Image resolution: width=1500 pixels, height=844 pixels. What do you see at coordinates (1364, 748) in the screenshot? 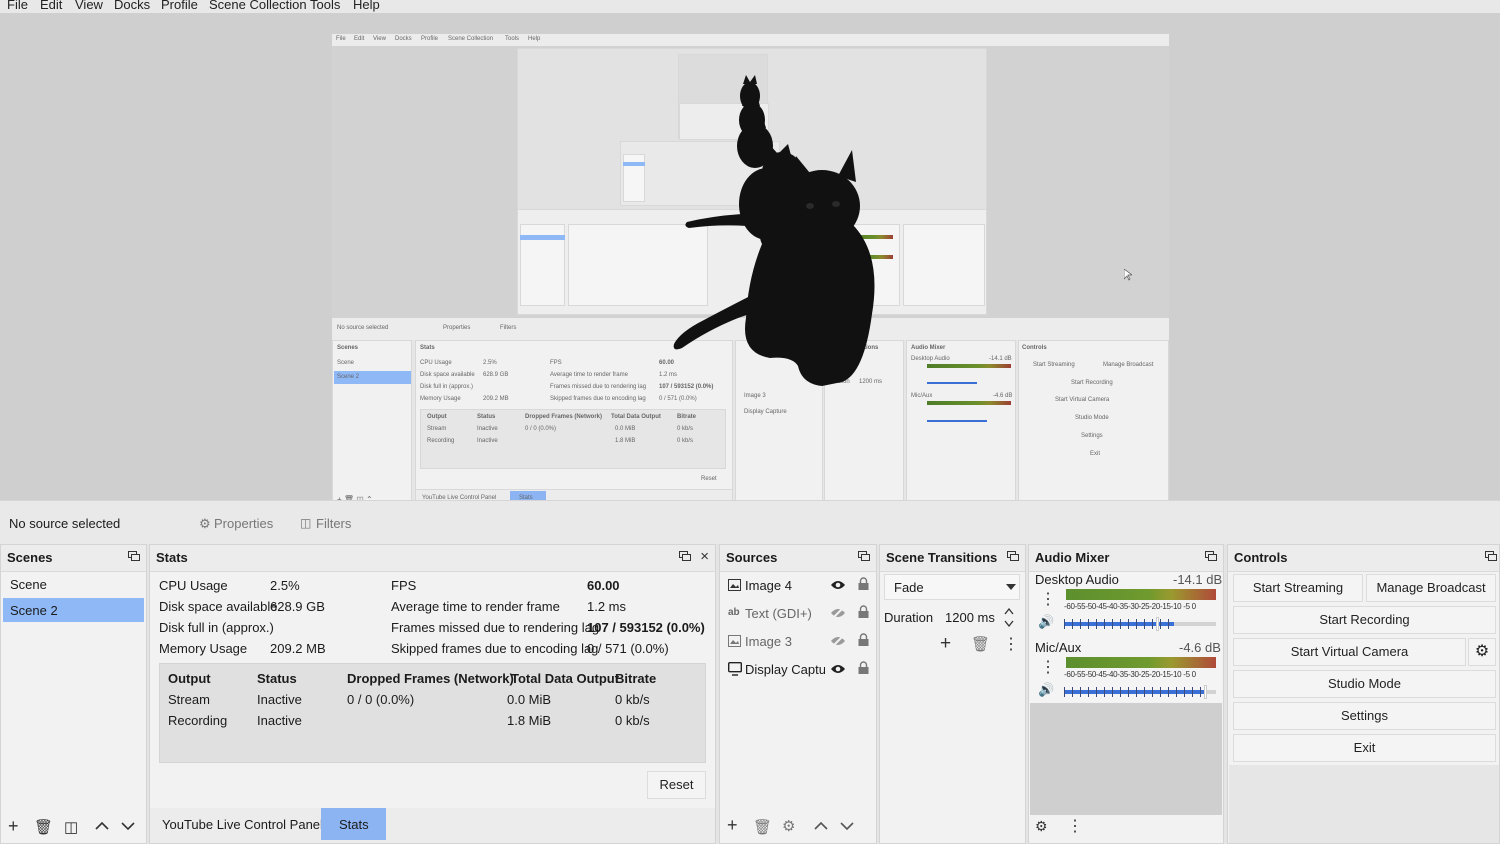
I see `exit-button: Exit` at bounding box center [1364, 748].